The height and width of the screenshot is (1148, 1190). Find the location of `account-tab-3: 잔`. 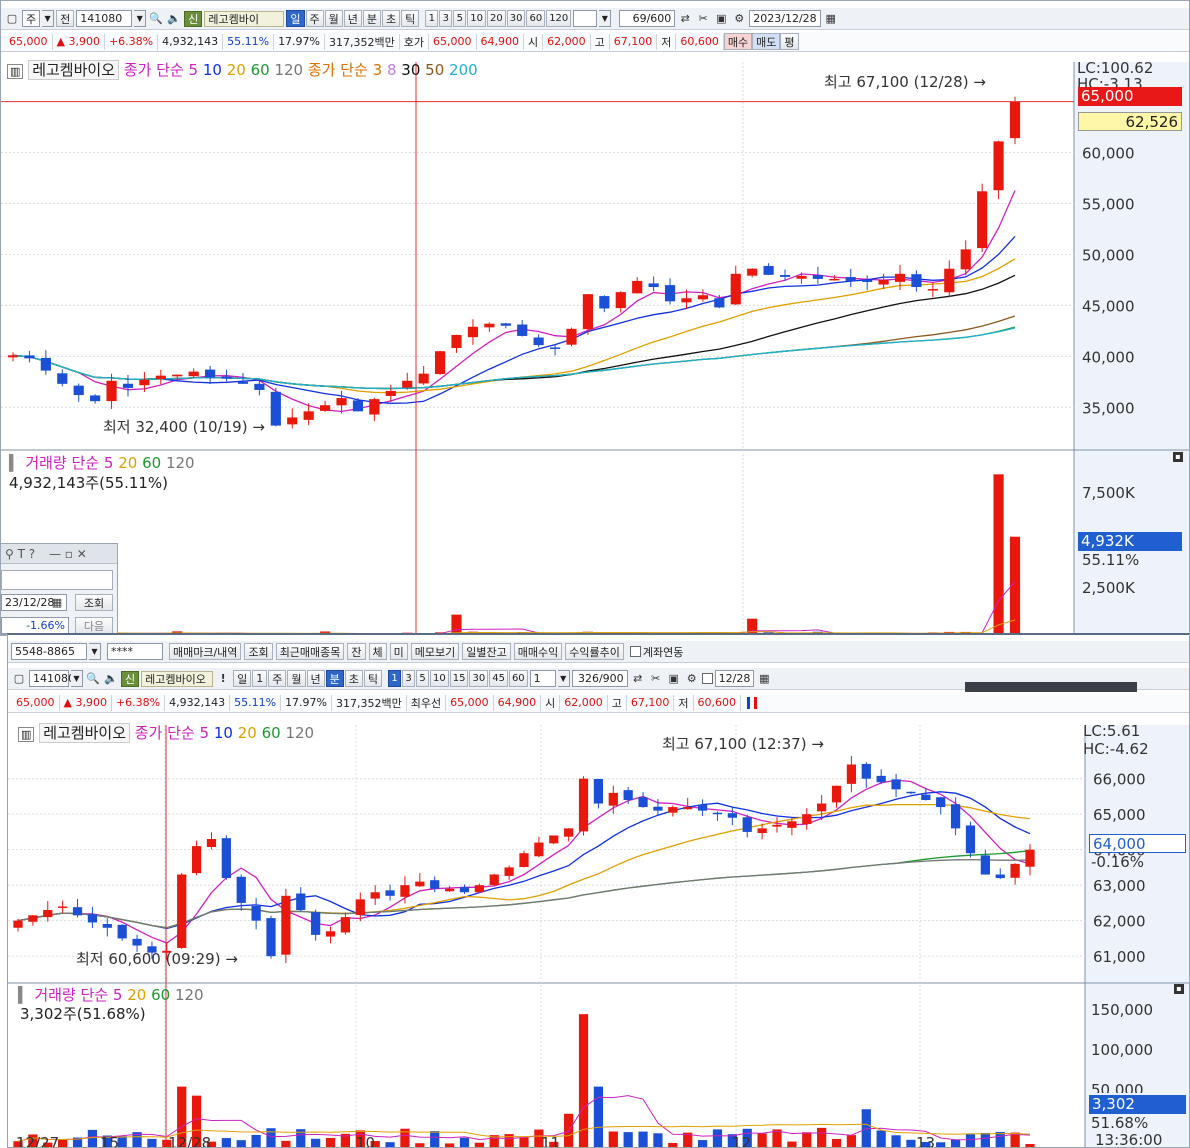

account-tab-3: 잔 is located at coordinates (356, 651).